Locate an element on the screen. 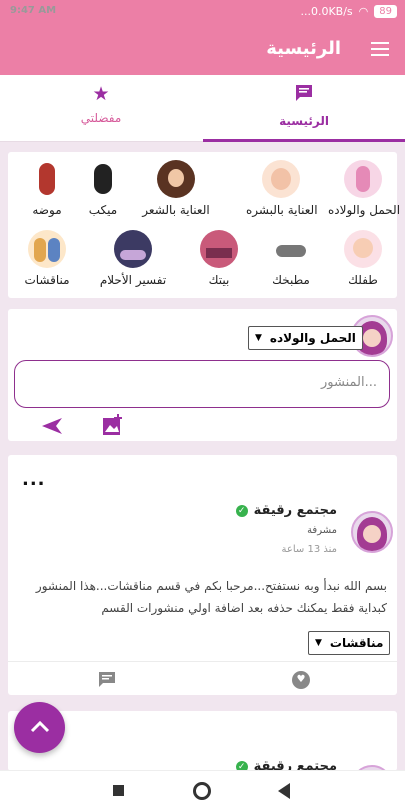  post-category-value: مناقشات is located at coordinates (356, 643).